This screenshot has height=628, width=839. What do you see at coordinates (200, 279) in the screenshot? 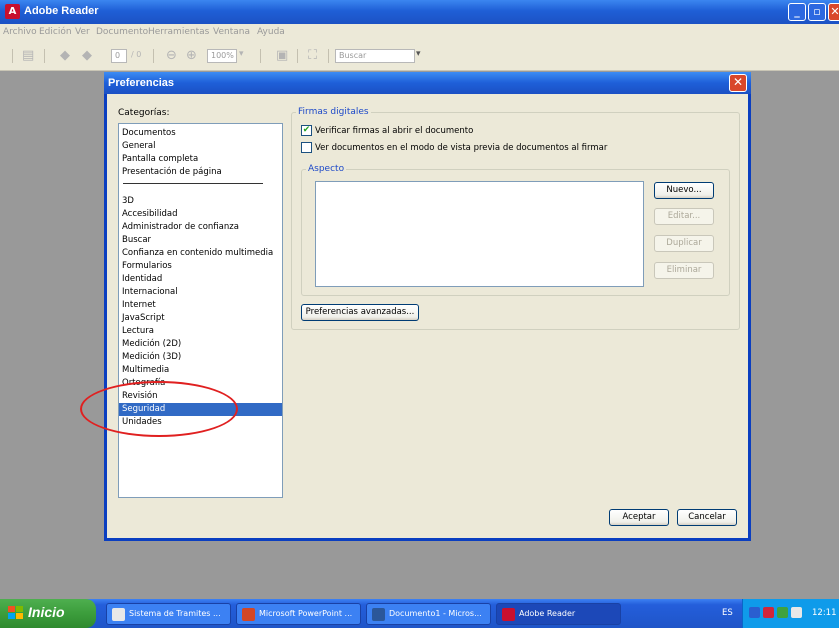
I see `category-item: Identidad` at bounding box center [200, 279].